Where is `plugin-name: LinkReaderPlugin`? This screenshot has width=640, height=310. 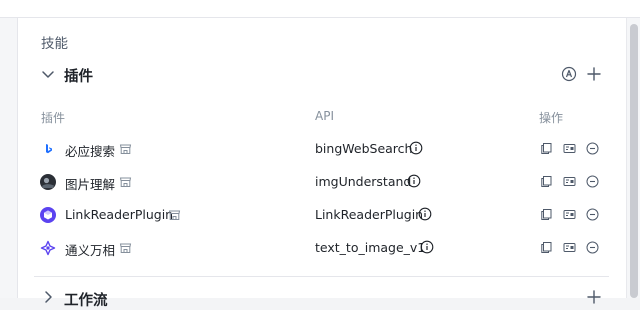
plugin-name: LinkReaderPlugin is located at coordinates (119, 214).